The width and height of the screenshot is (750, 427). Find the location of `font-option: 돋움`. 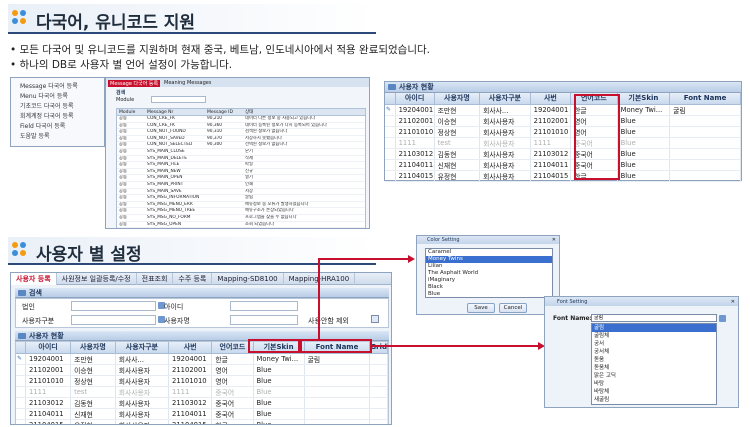

font-option: 돋움 is located at coordinates (654, 360).